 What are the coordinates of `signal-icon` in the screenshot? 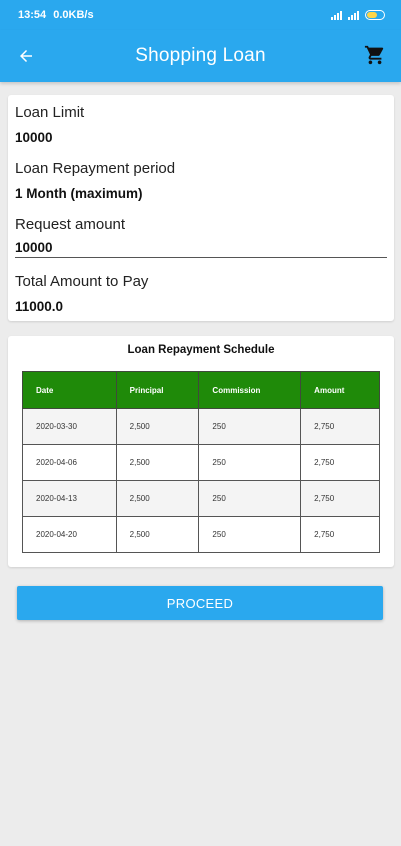 It's located at (336, 15).